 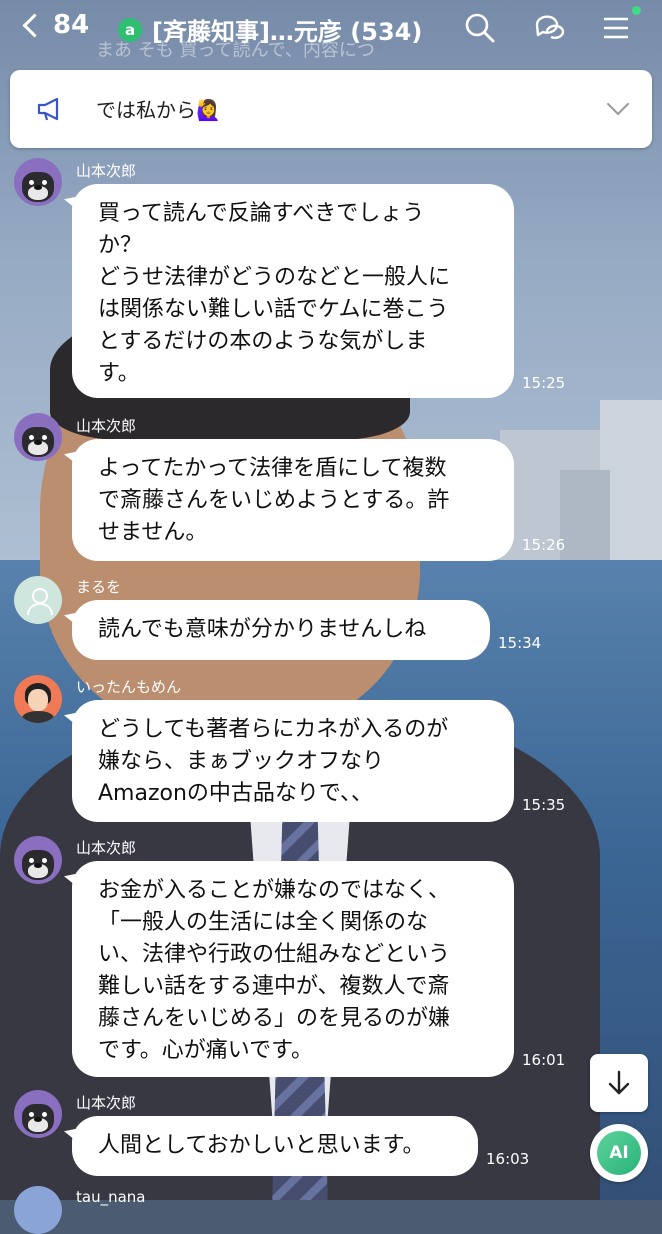 I want to click on chat-header: まあ そも 買って読んで、内容につ 84 a [斉藤知事]…元彦 (534), so click(x=331, y=30).